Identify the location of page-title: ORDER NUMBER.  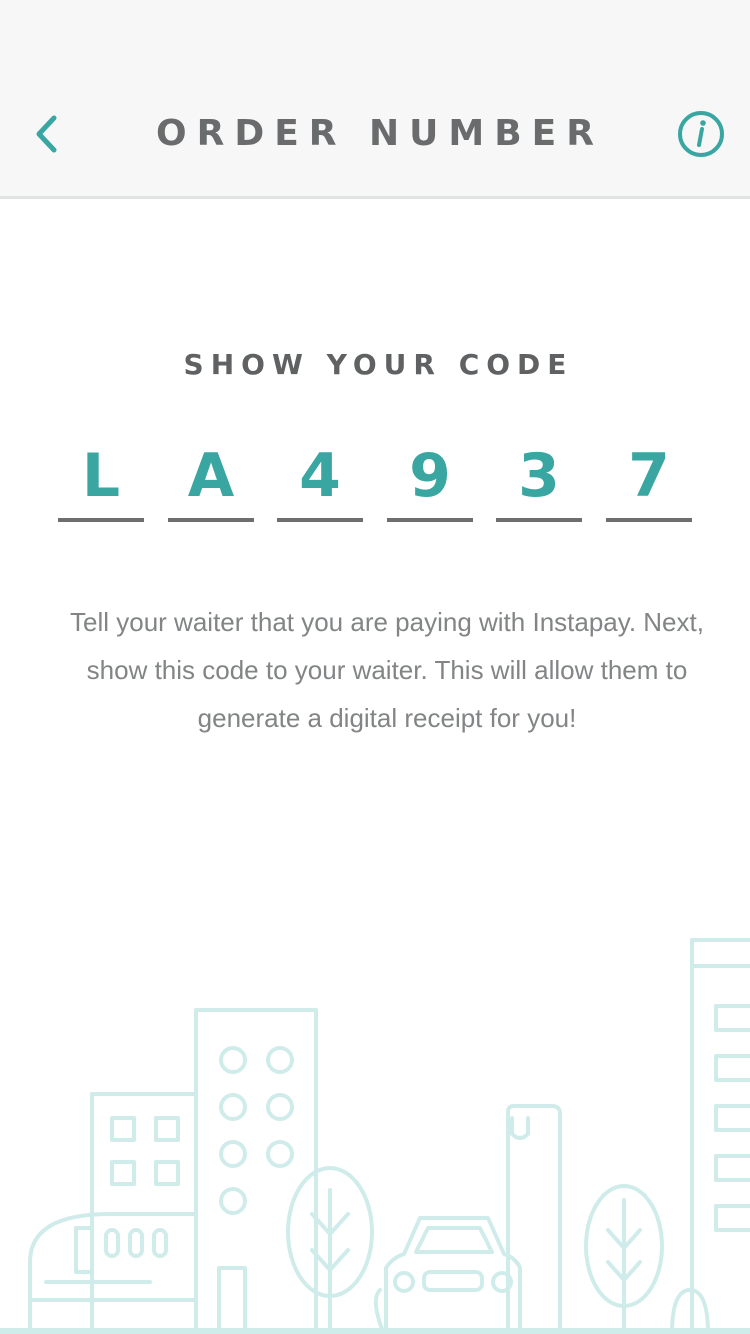
(380, 133).